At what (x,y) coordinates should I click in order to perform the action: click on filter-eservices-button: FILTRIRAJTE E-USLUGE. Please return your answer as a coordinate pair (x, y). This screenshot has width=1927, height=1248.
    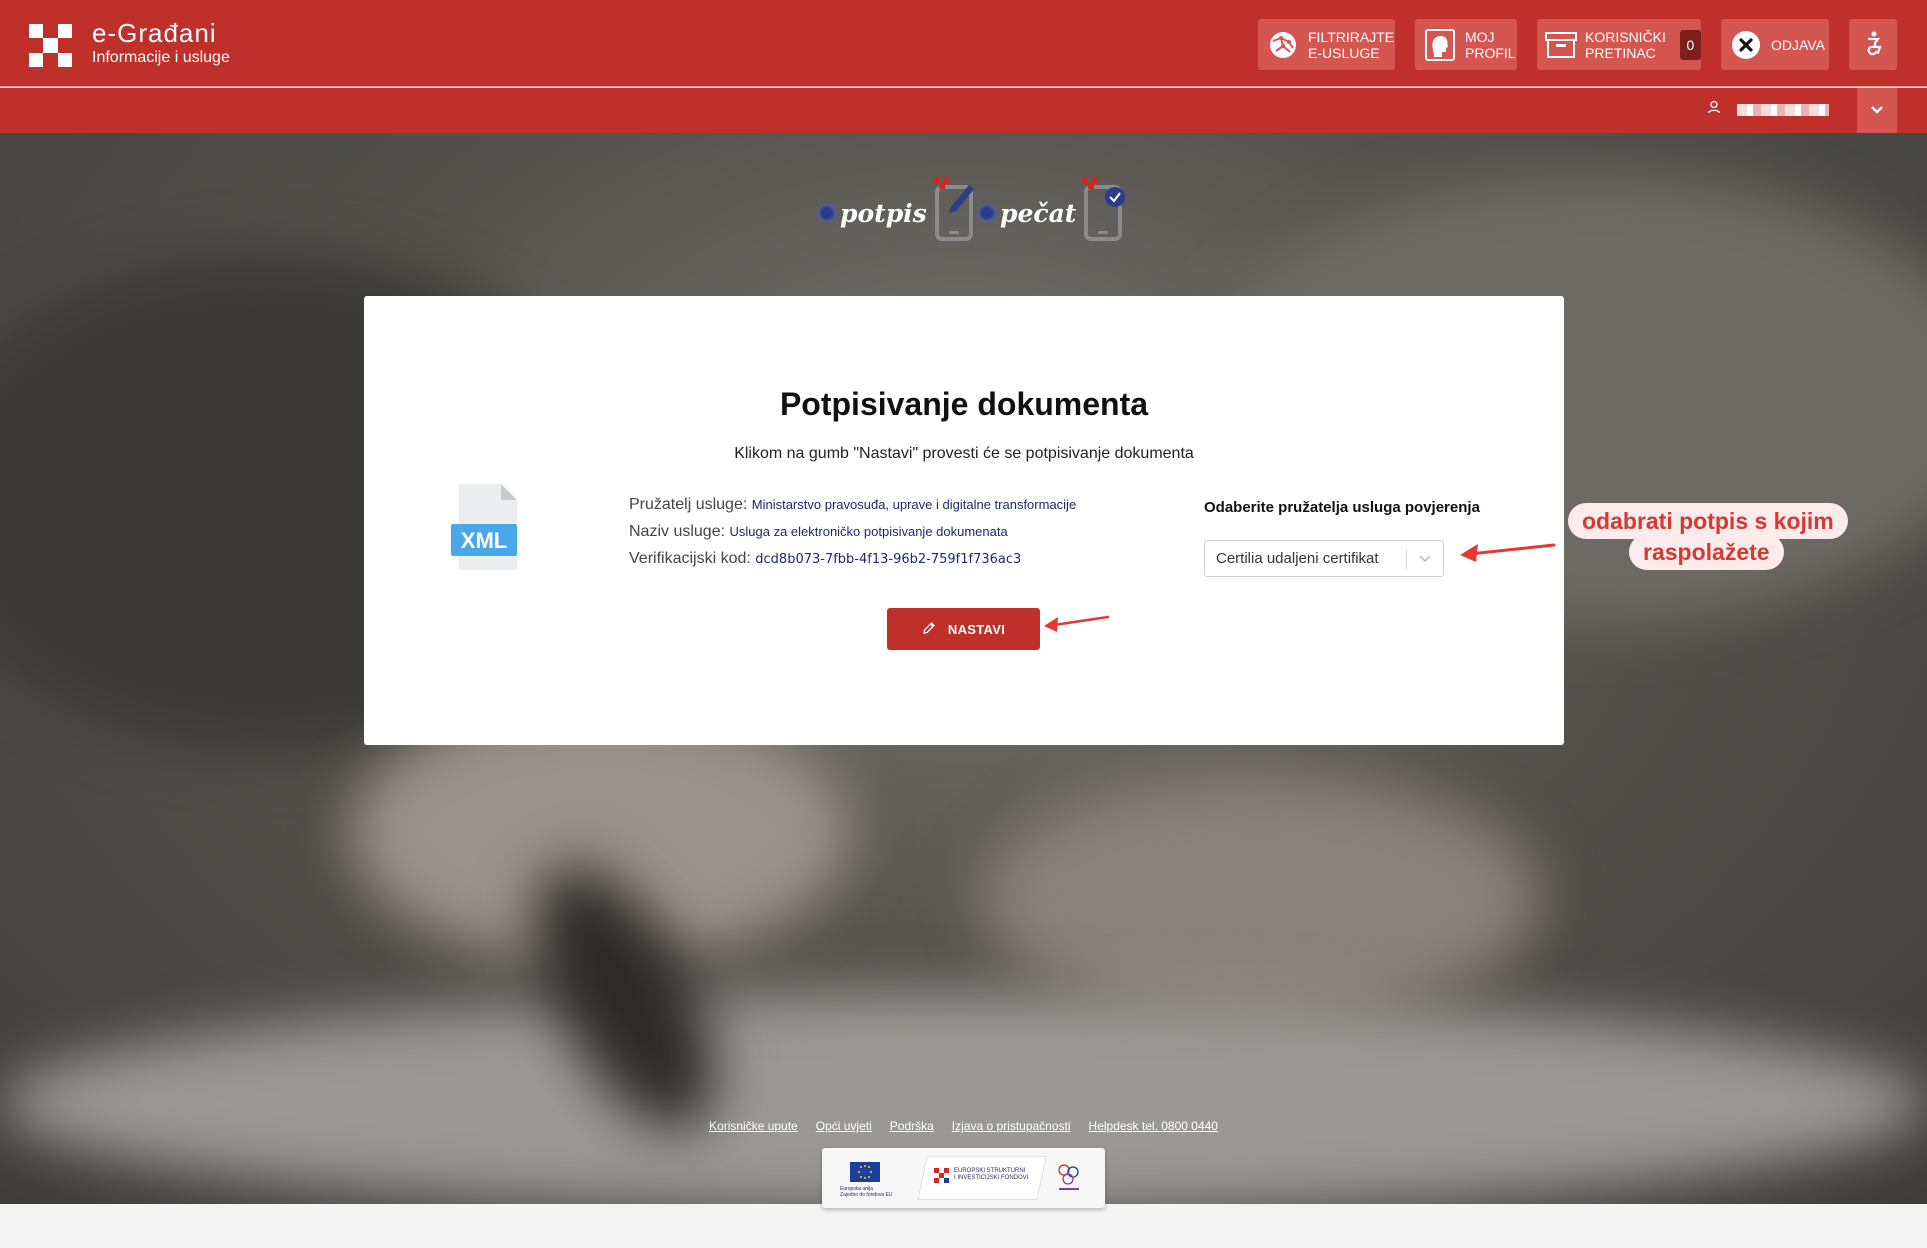
    Looking at the image, I should click on (1326, 44).